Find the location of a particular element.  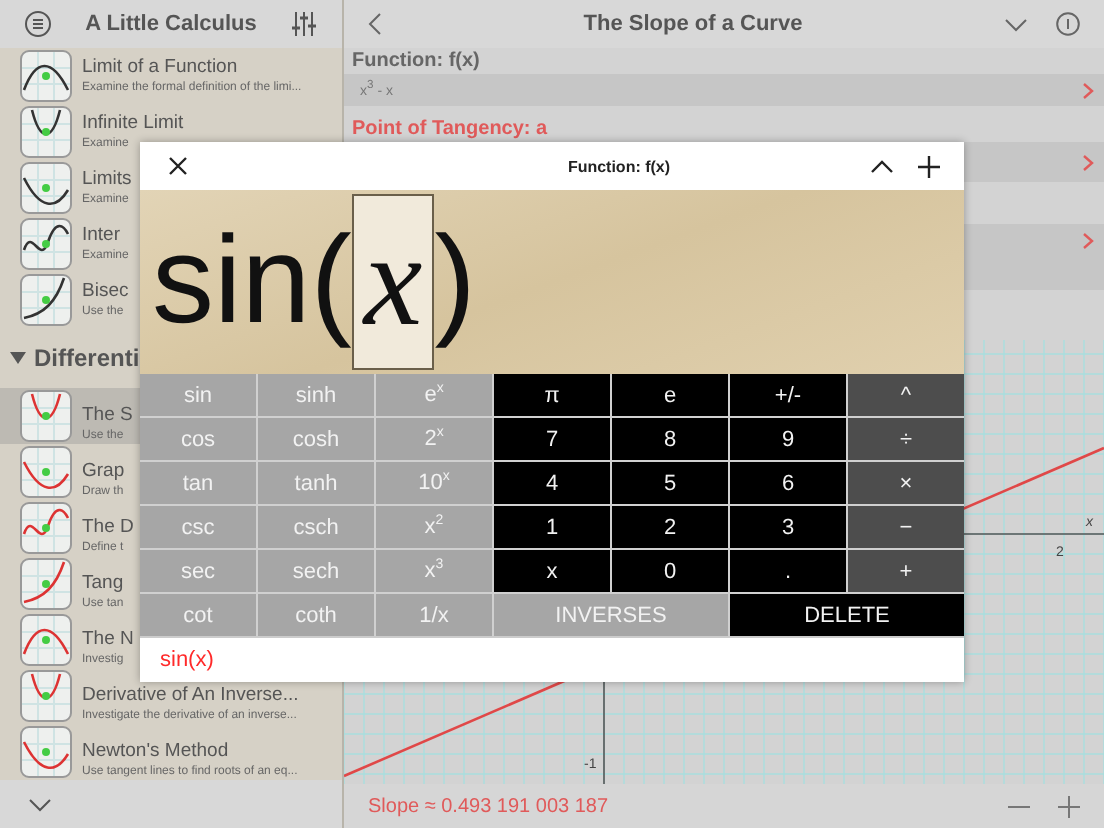

field-label: Function: f(x) is located at coordinates (416, 61).